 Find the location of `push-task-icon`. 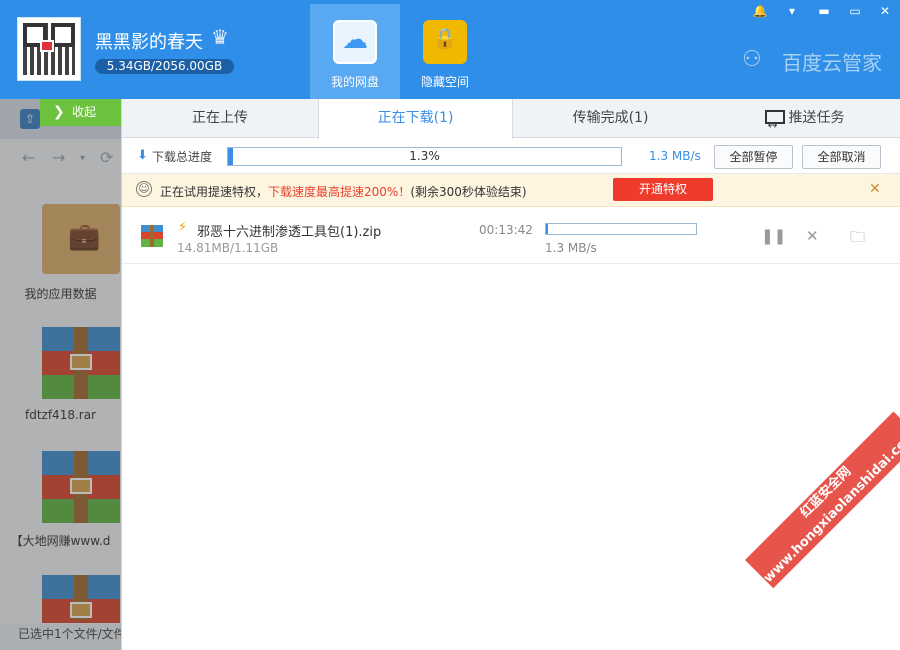

push-task-icon is located at coordinates (774, 125).